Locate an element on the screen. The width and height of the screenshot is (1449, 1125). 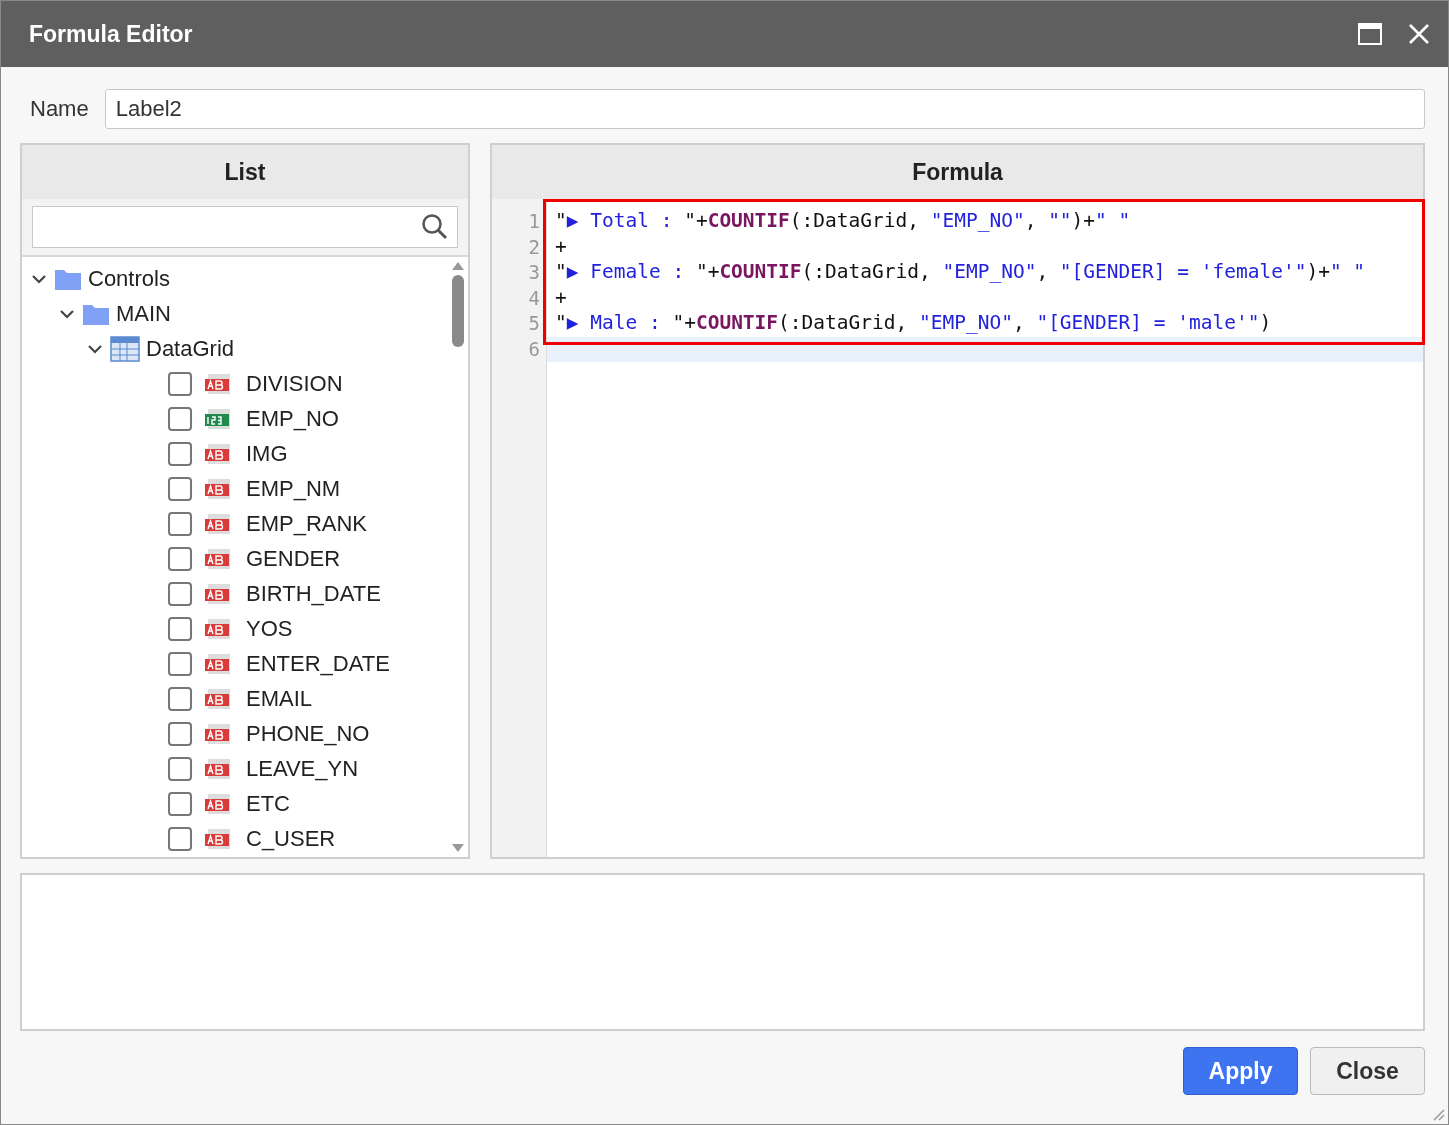
line-number: 6 is located at coordinates (534, 349).